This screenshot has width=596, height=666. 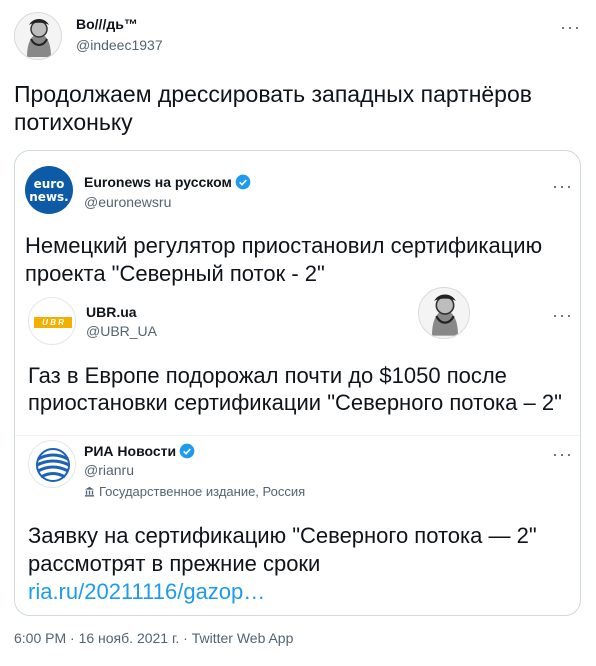 I want to click on author-name: Во///дь™, so click(x=107, y=24).